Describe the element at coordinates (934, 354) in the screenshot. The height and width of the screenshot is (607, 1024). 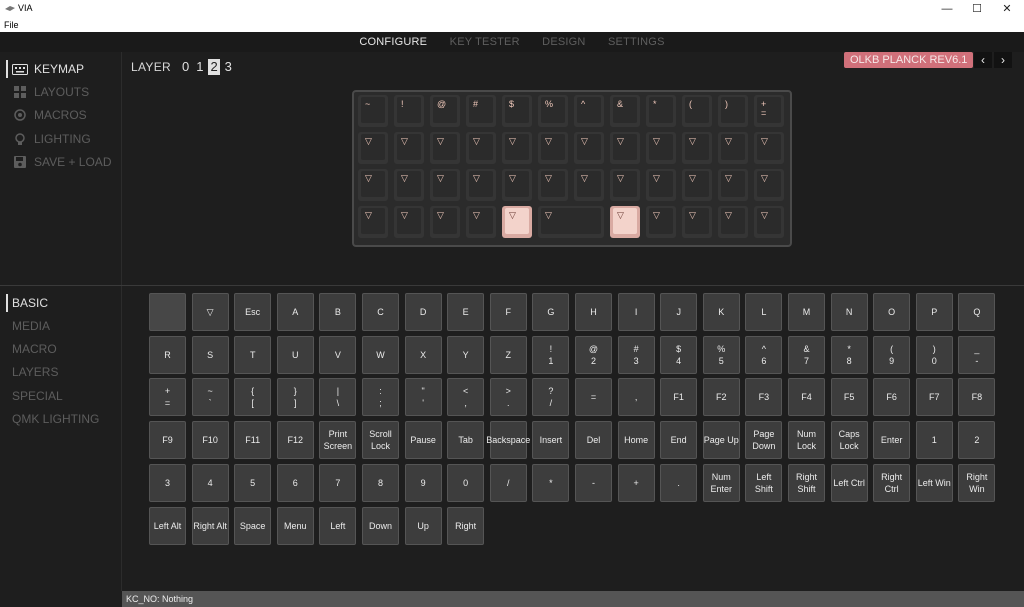
I see `keycode-button: ) 0` at that location.